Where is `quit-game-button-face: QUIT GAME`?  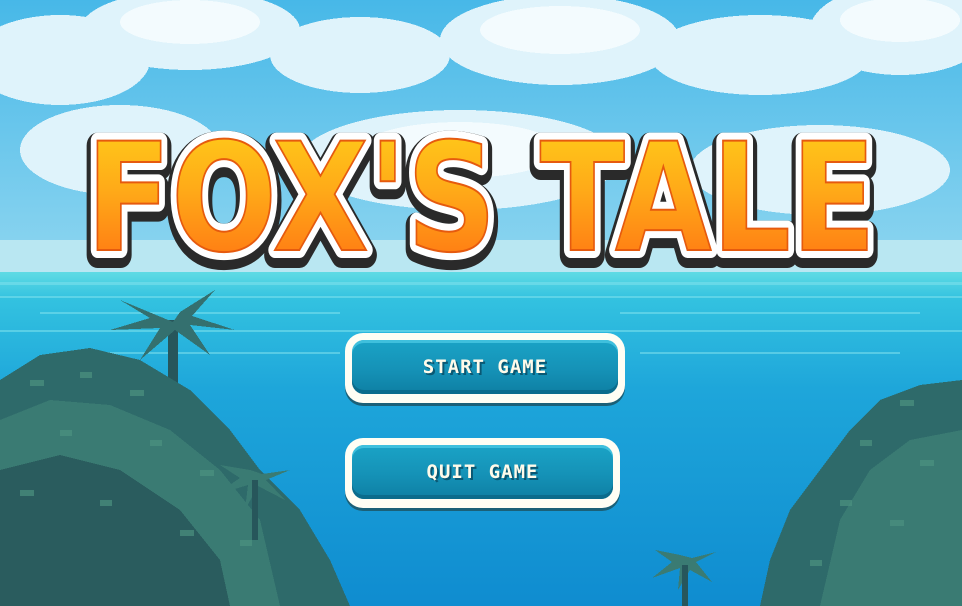
quit-game-button-face: QUIT GAME is located at coordinates (482, 472).